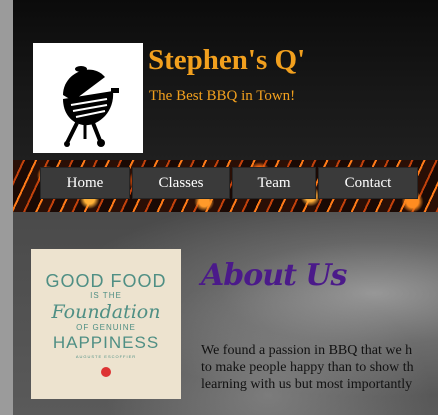  What do you see at coordinates (227, 60) in the screenshot?
I see `site-title: Stephen's Q'` at bounding box center [227, 60].